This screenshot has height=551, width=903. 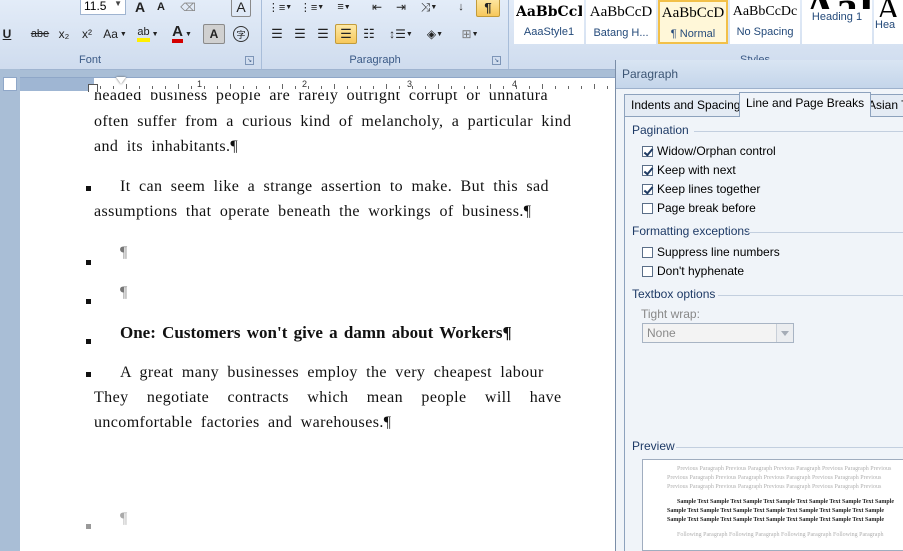 What do you see at coordinates (718, 333) in the screenshot?
I see `tight-wrap-select: None` at bounding box center [718, 333].